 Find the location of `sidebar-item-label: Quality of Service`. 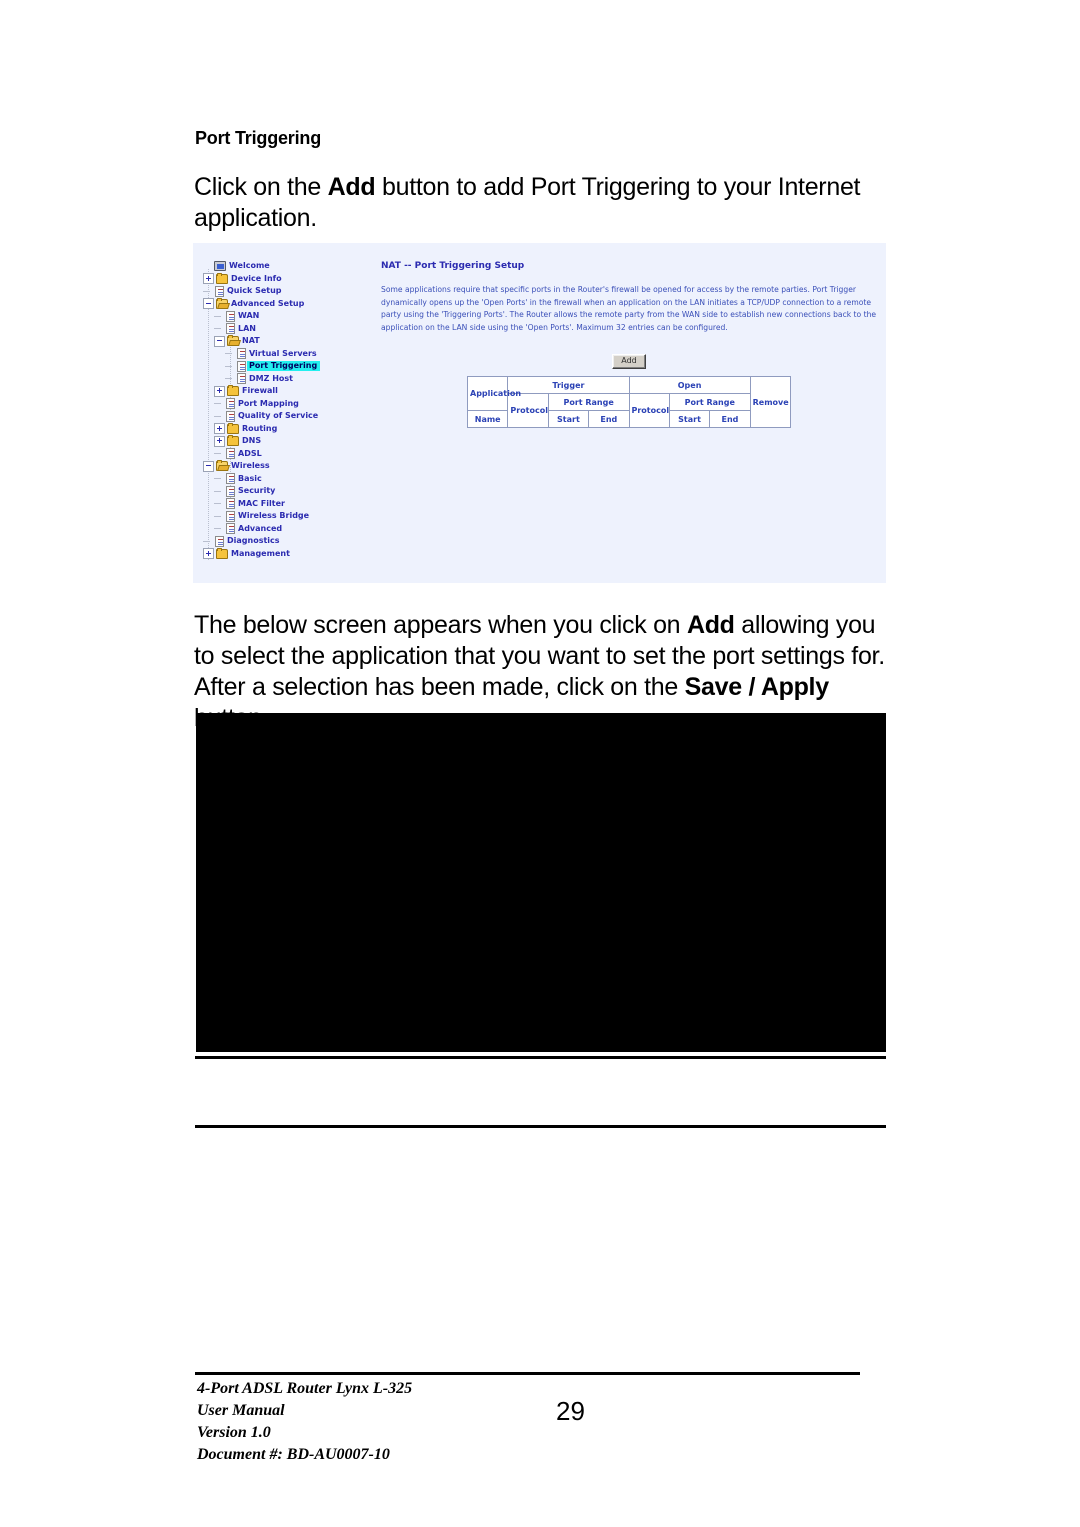

sidebar-item-label: Quality of Service is located at coordinates (278, 416).